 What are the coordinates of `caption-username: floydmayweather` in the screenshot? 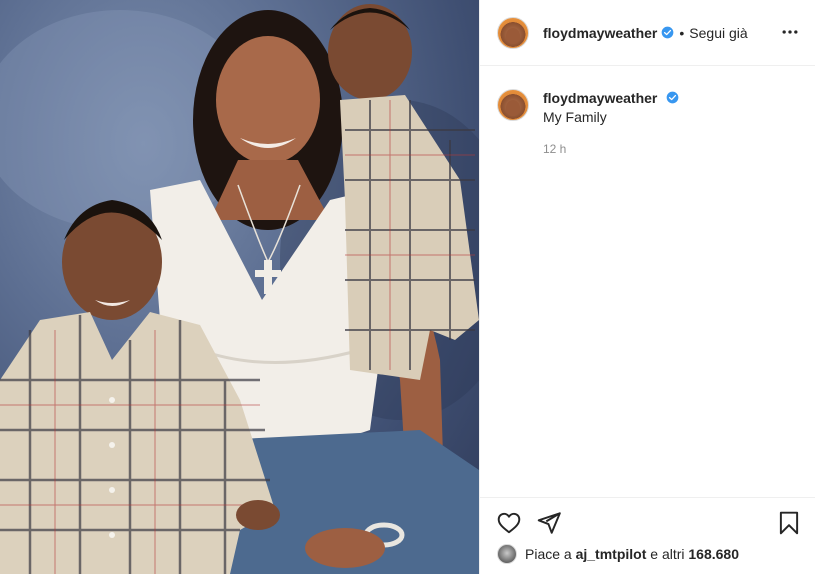 It's located at (600, 98).